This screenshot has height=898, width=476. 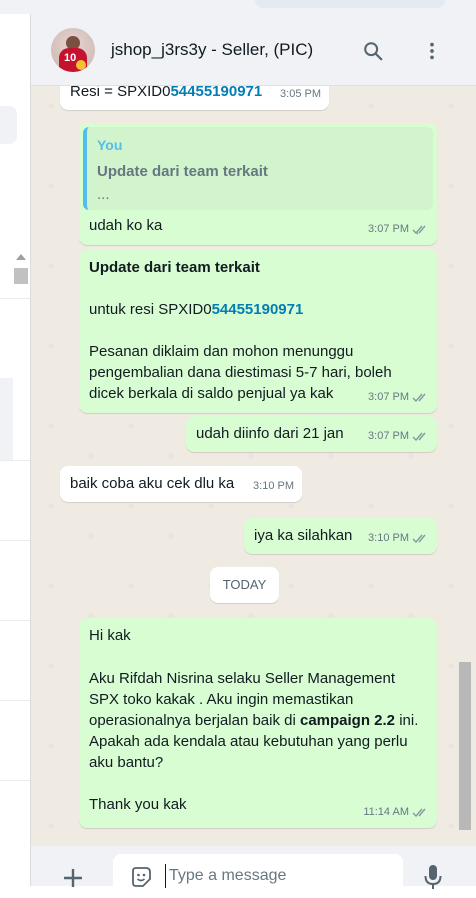 I want to click on more-vertical-icon, so click(x=432, y=51).